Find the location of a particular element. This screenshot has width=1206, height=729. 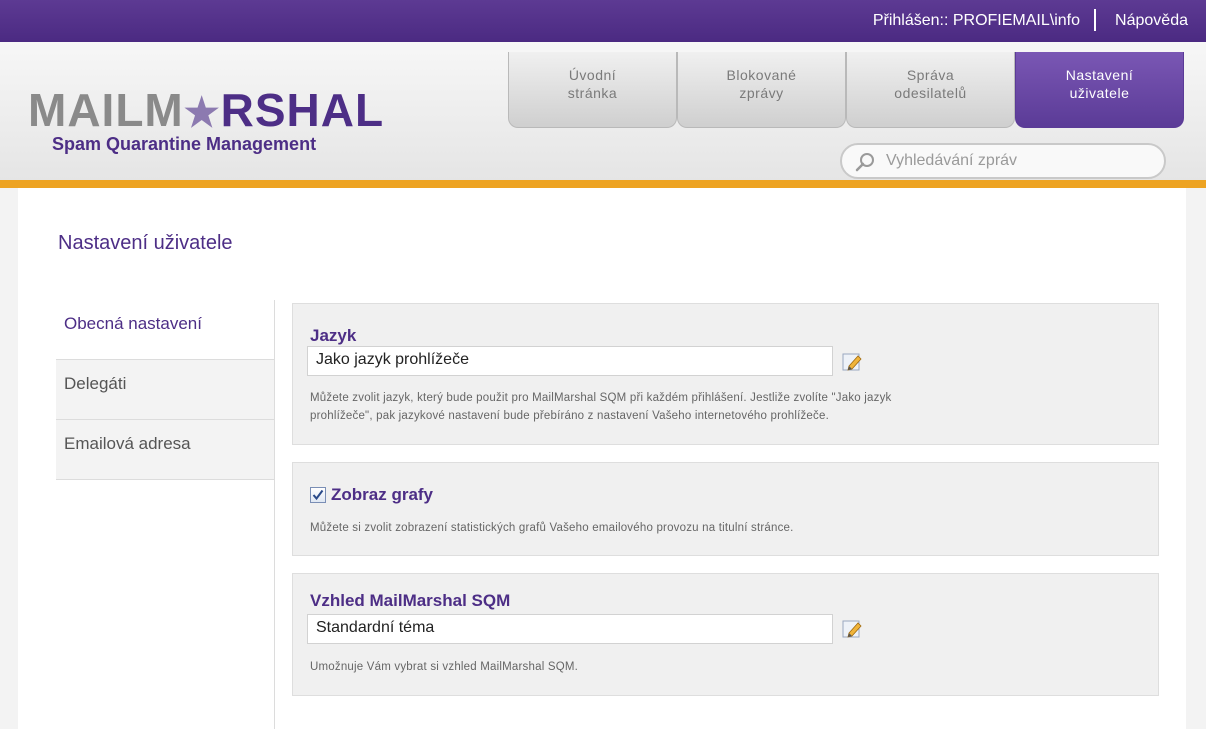

logo-tagline: Spam Quarantine Management is located at coordinates (184, 144).